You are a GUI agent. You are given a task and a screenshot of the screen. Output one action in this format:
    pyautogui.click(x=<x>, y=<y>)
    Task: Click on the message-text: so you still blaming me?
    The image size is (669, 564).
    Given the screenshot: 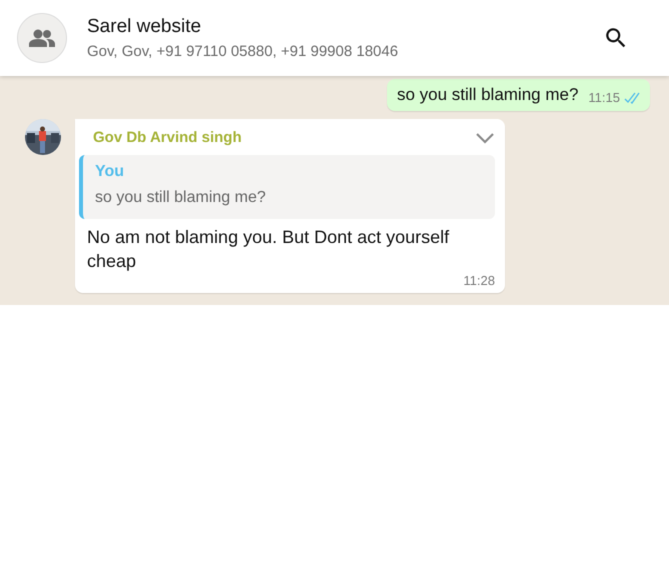 What is the action you would take?
    pyautogui.click(x=487, y=95)
    